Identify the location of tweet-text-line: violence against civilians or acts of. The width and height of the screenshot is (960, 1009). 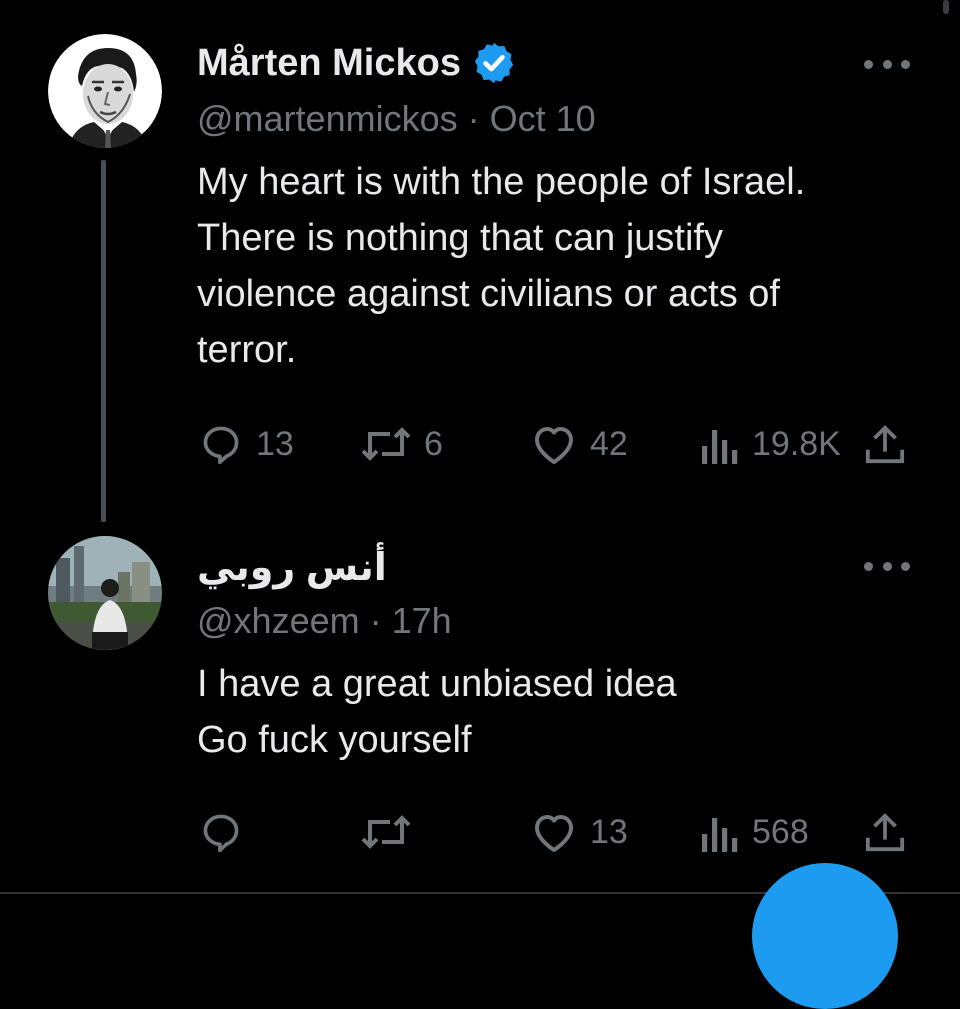
(488, 294).